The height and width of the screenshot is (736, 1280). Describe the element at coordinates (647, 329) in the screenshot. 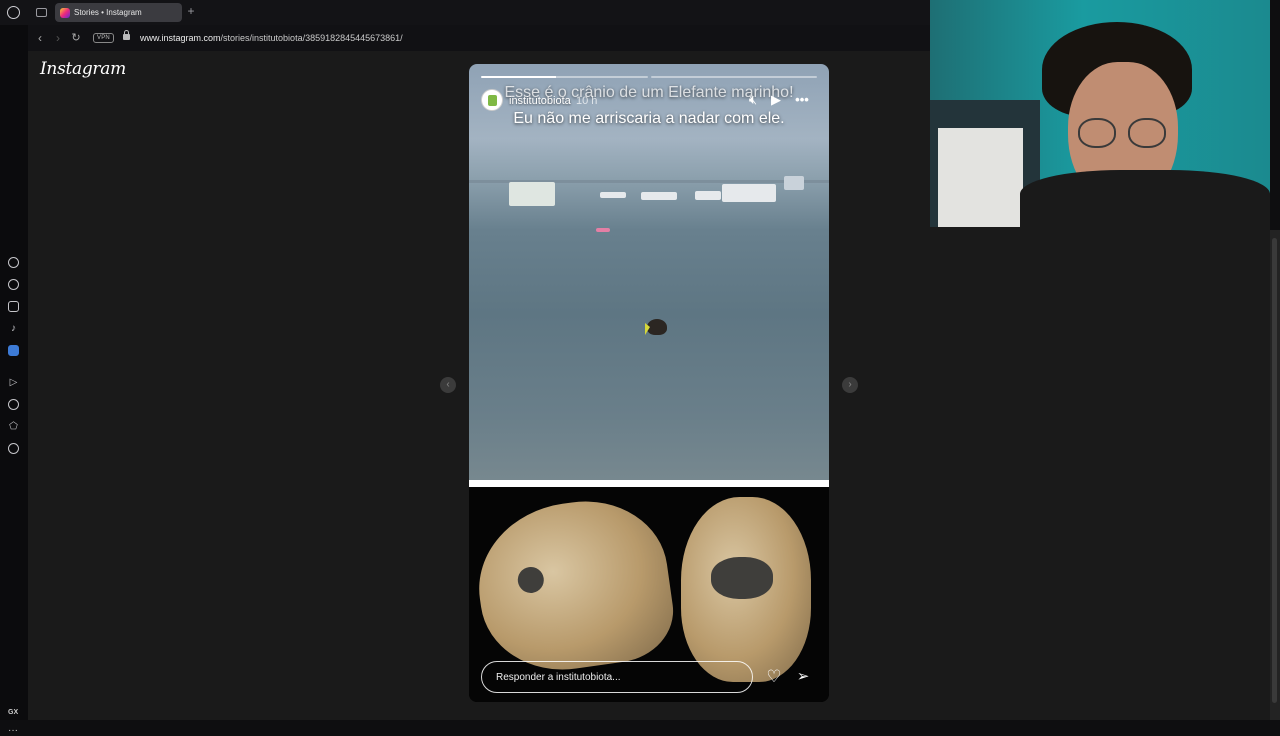

I see `mouse-cursor-icon` at that location.